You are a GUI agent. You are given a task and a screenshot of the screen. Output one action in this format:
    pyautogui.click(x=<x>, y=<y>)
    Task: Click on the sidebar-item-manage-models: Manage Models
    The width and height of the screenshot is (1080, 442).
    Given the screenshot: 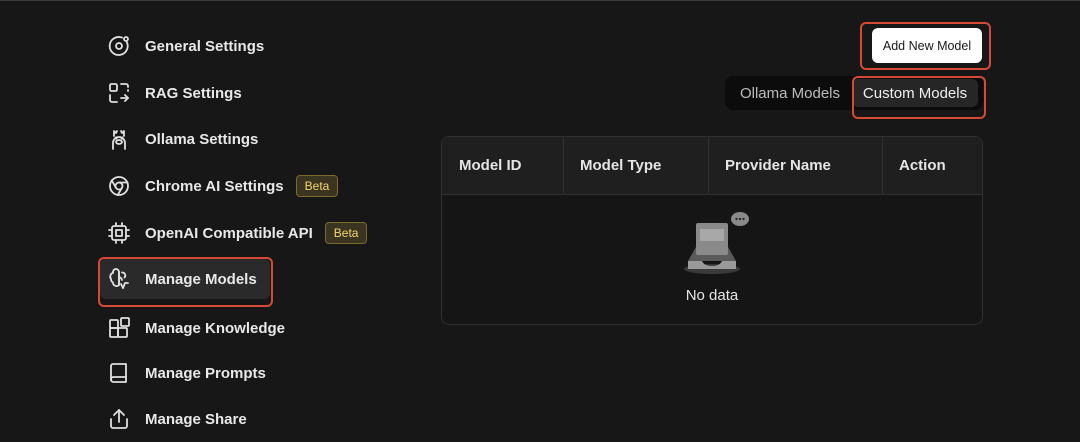 What is the action you would take?
    pyautogui.click(x=185, y=279)
    